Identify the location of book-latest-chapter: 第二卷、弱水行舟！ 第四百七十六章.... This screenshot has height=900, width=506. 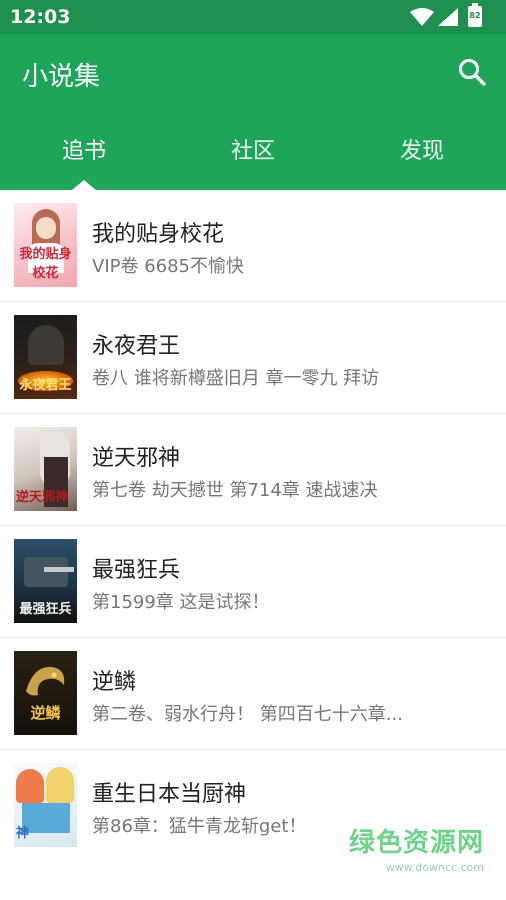
(247, 714).